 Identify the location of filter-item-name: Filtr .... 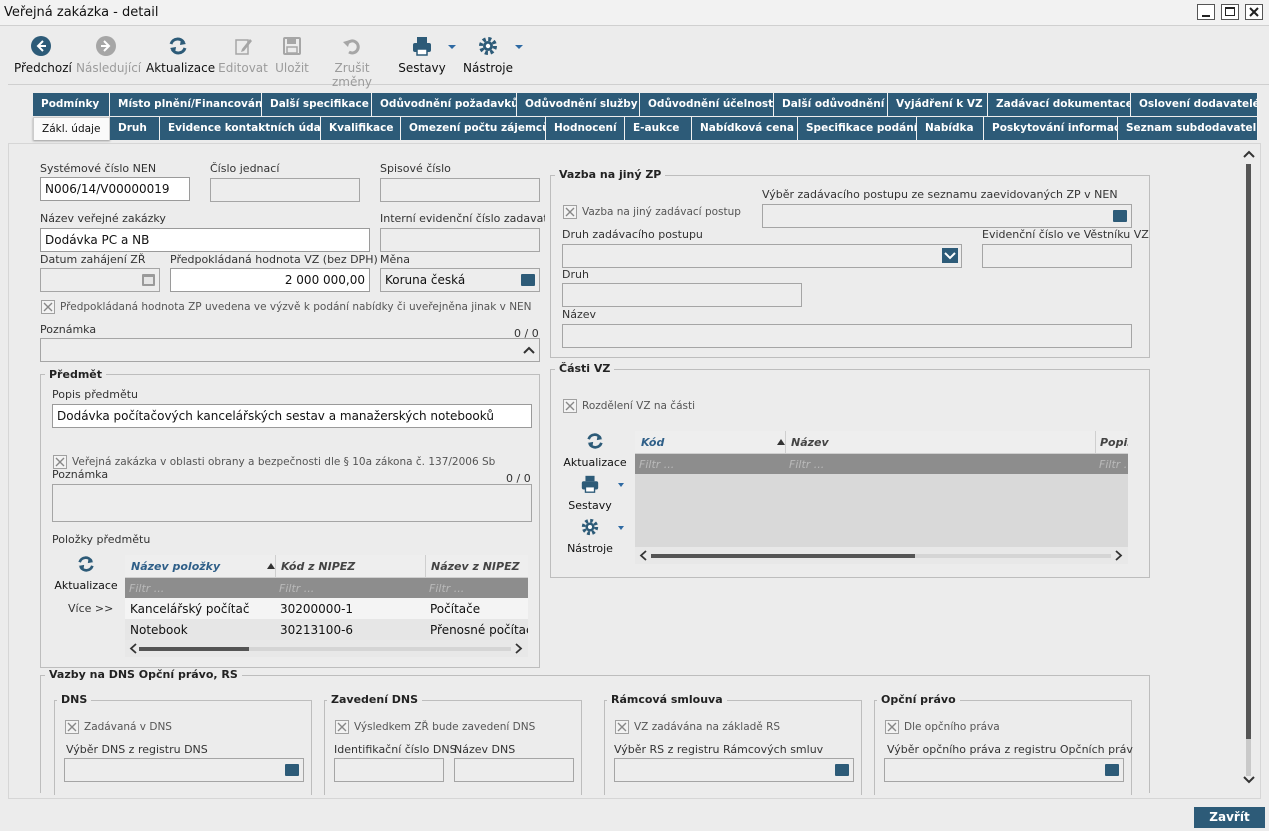
(146, 588).